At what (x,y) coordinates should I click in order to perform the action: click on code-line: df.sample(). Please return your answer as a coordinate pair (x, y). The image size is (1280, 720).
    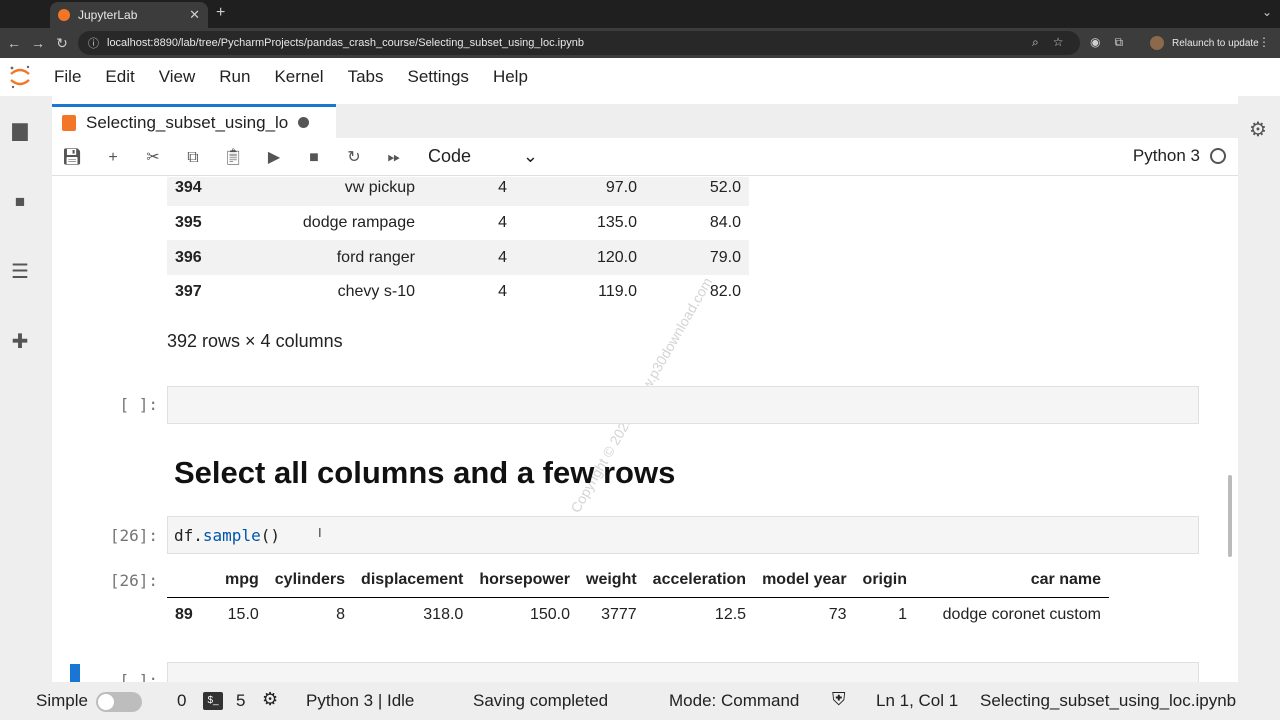
    Looking at the image, I should click on (227, 535).